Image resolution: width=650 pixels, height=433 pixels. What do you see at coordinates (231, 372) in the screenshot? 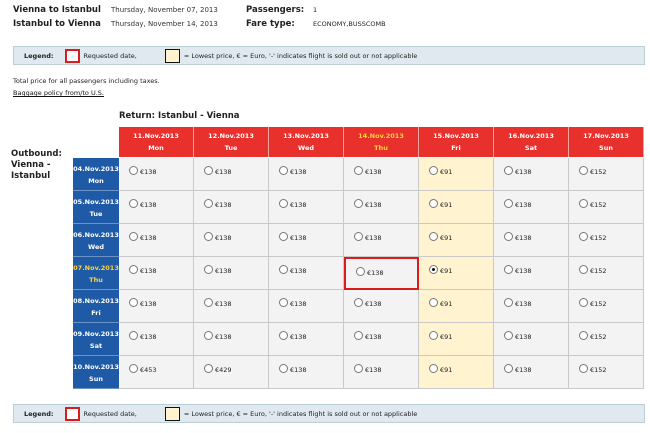
I see `fare-cell: €429` at bounding box center [231, 372].